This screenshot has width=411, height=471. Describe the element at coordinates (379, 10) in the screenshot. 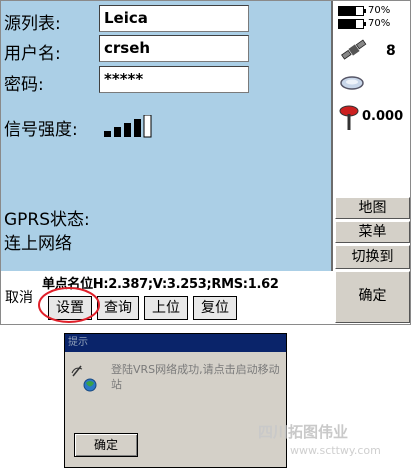

I see `battery-1-percent: 70%` at that location.